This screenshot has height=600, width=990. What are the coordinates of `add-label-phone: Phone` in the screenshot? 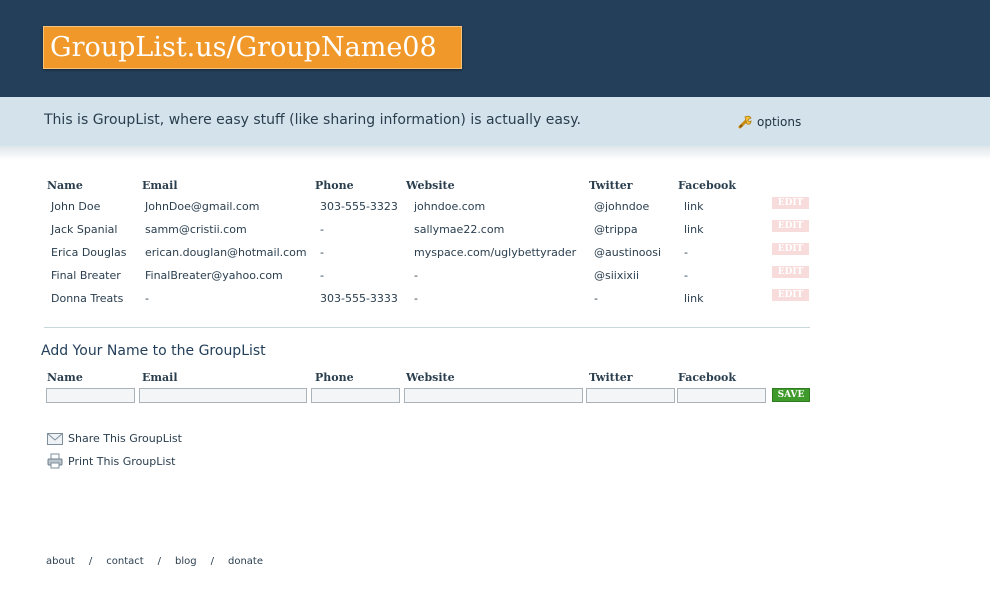 It's located at (334, 377).